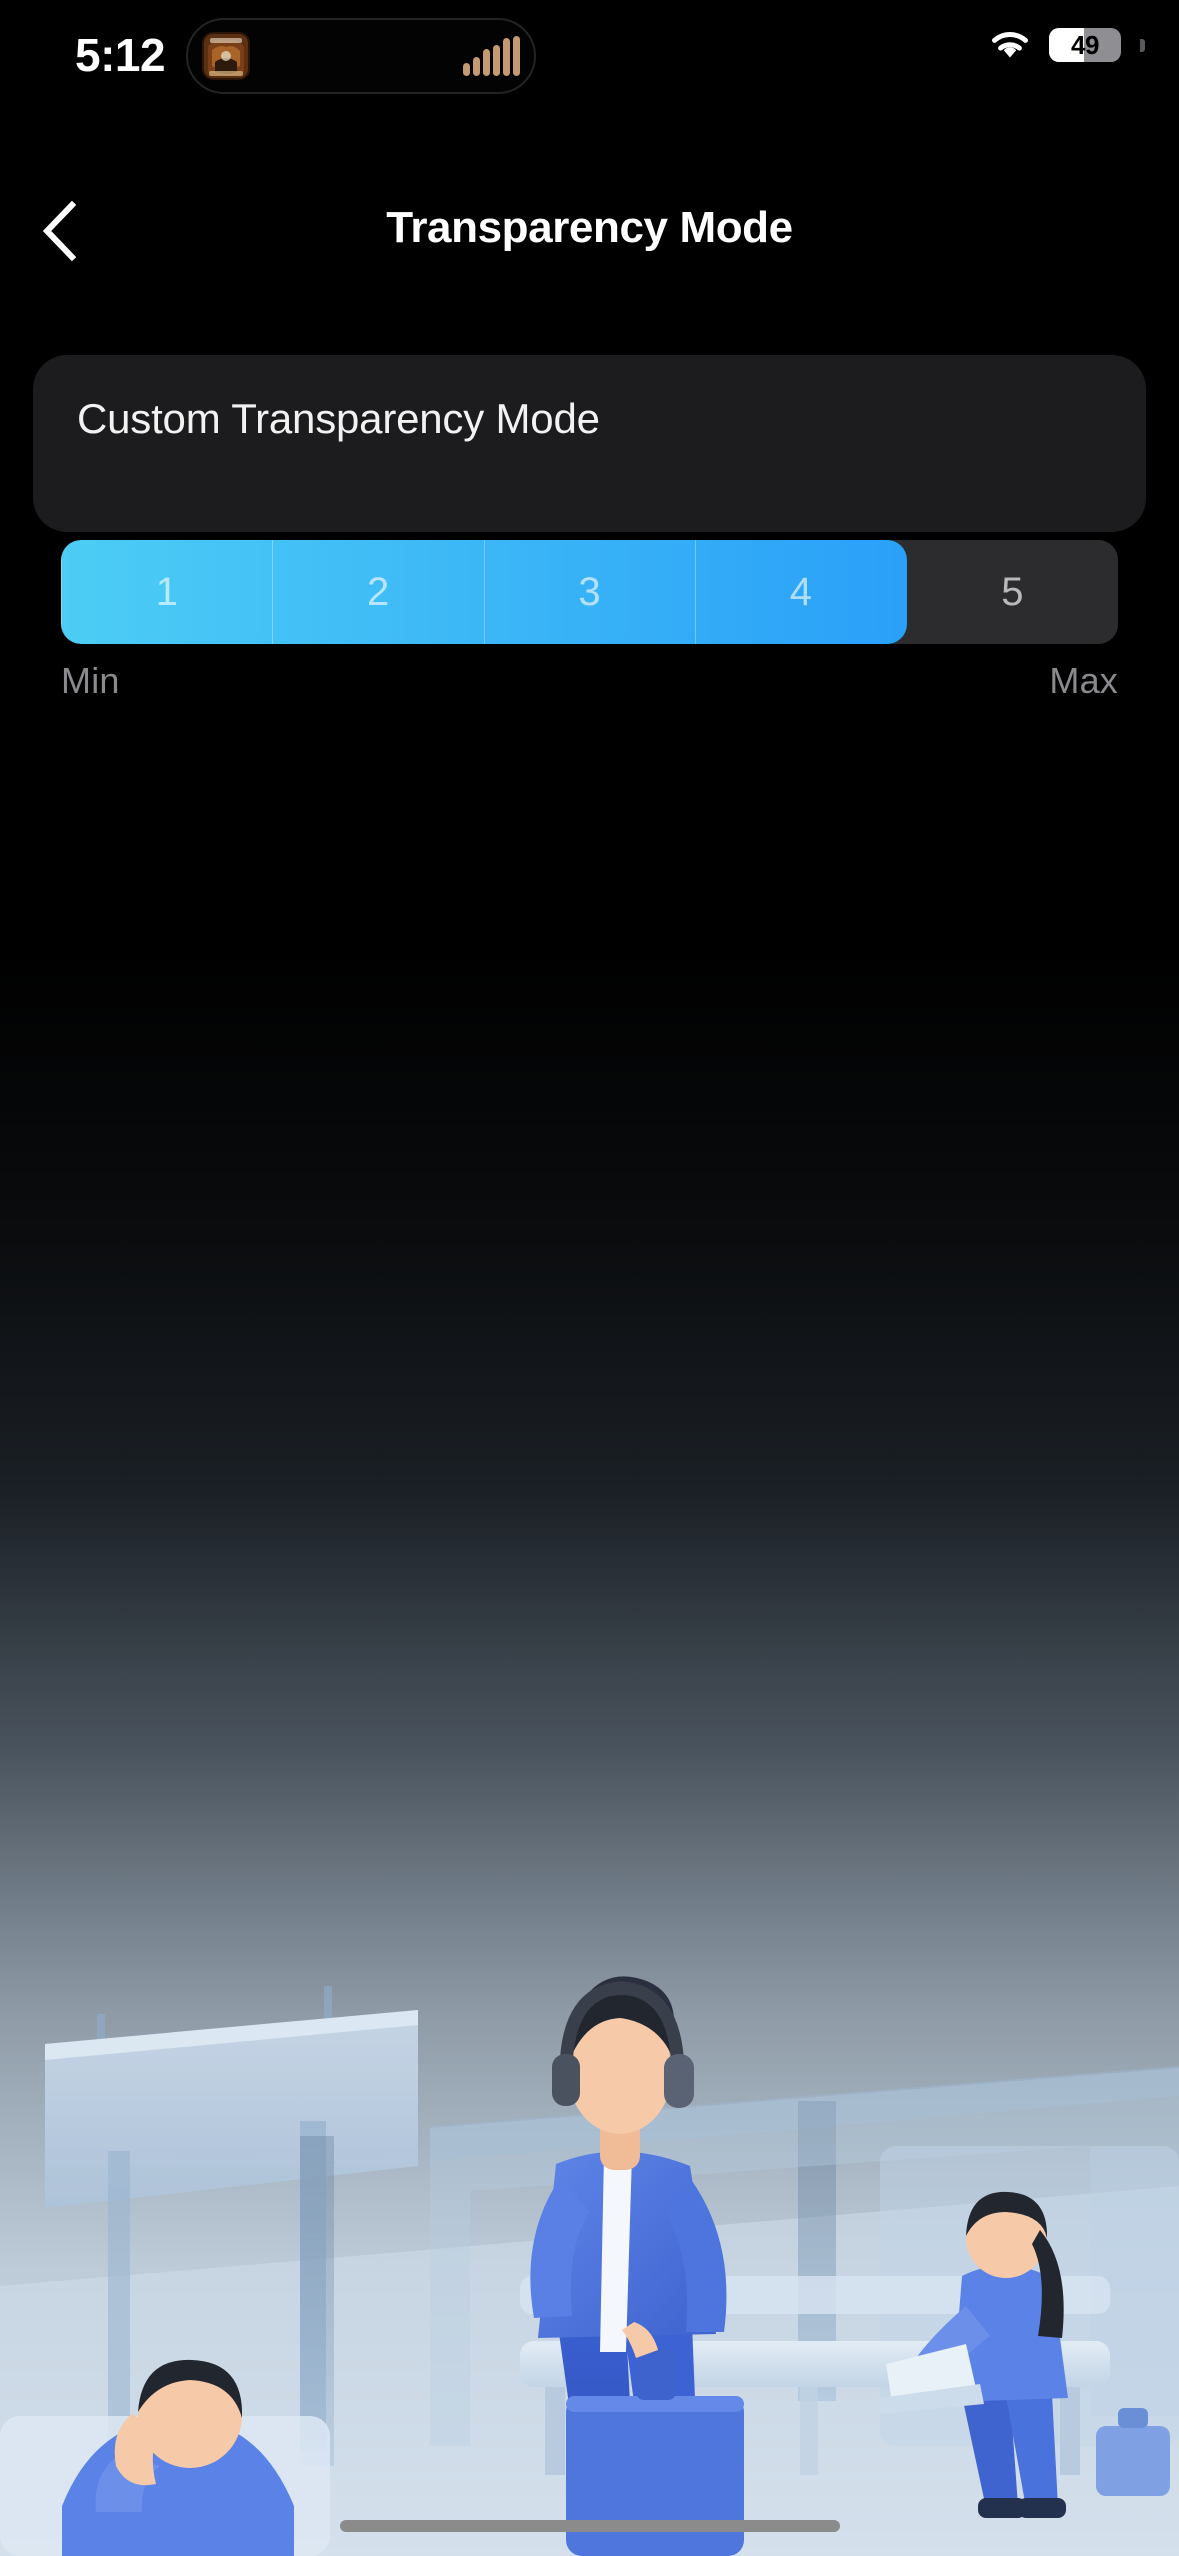  Describe the element at coordinates (589, 681) in the screenshot. I see `slider-range-labels: Min Max` at that location.